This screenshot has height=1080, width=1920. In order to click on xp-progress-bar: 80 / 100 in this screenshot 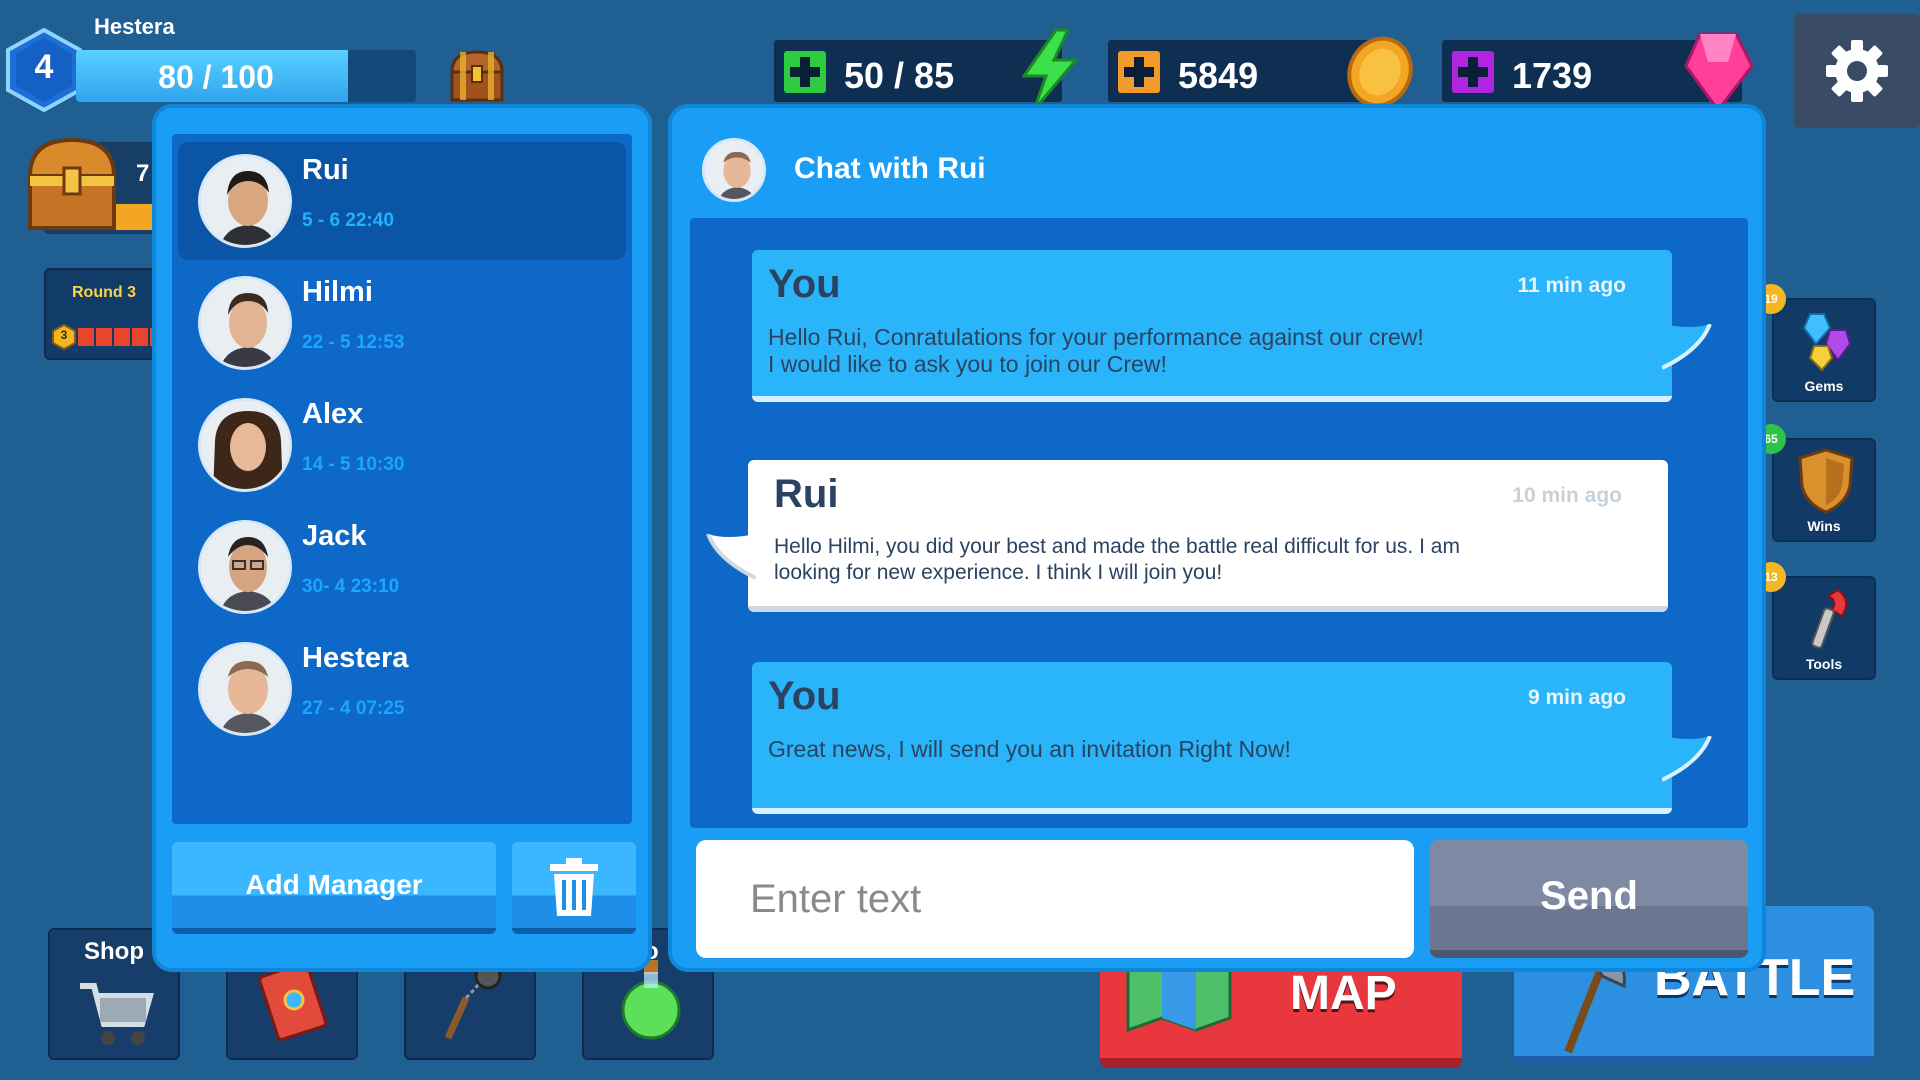, I will do `click(246, 76)`.